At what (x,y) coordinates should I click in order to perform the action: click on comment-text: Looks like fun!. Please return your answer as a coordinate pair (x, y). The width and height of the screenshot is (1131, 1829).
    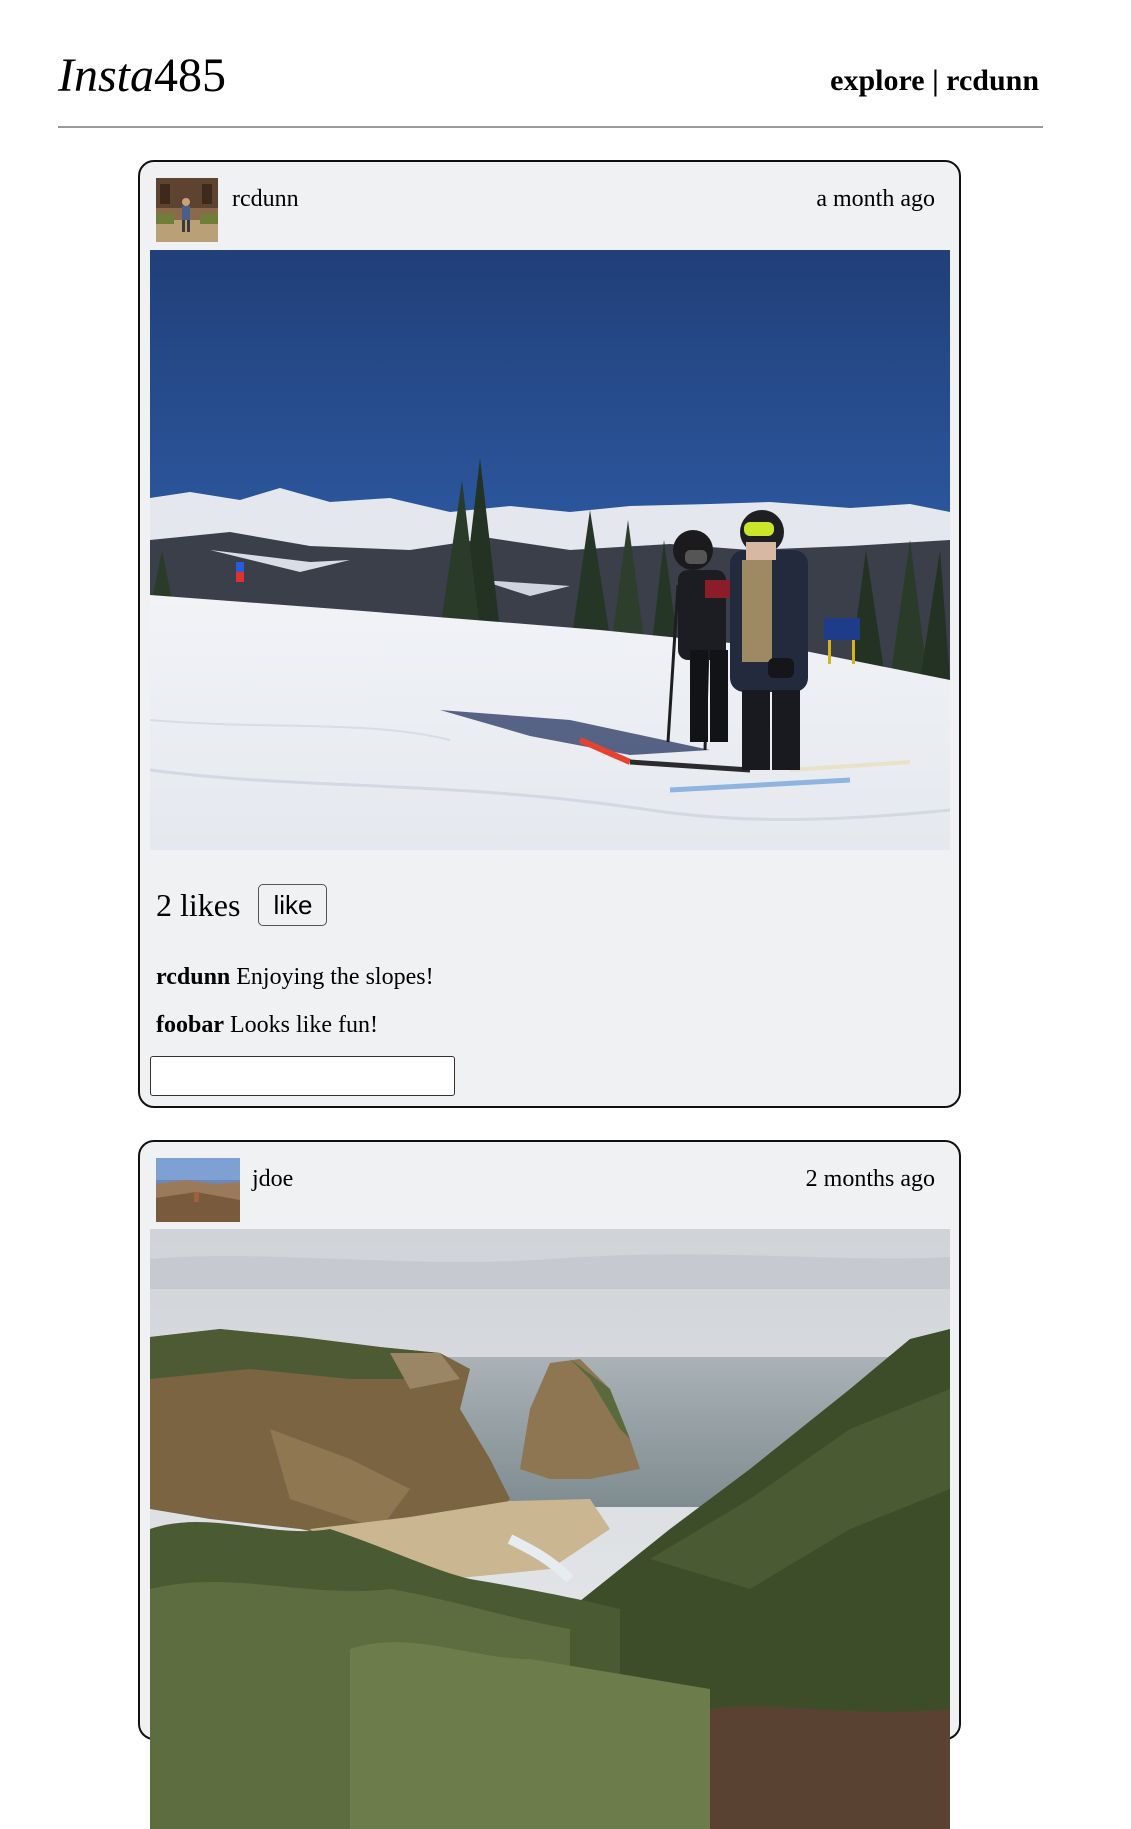
    Looking at the image, I should click on (304, 1025).